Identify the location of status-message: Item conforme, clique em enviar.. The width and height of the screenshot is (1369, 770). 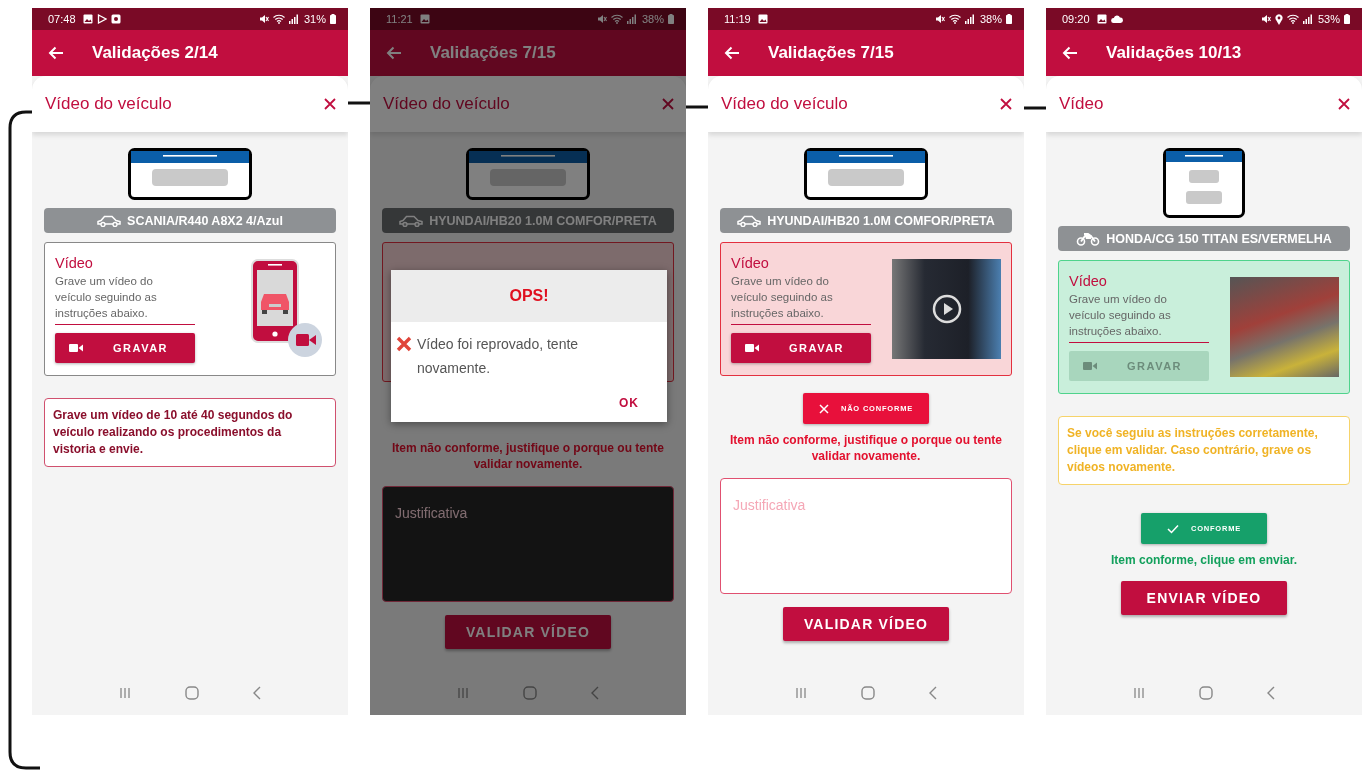
(1204, 560).